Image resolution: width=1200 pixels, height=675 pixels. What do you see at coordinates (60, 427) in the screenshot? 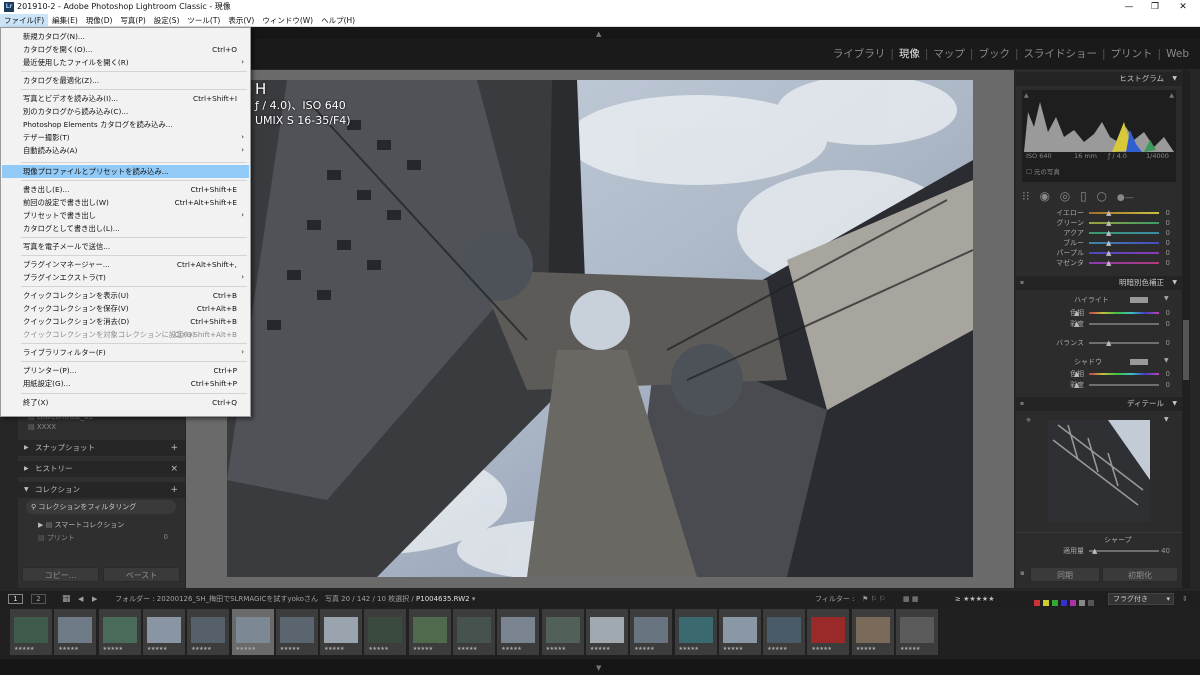
I see `preset-item: ▤ XXXX` at bounding box center [60, 427].